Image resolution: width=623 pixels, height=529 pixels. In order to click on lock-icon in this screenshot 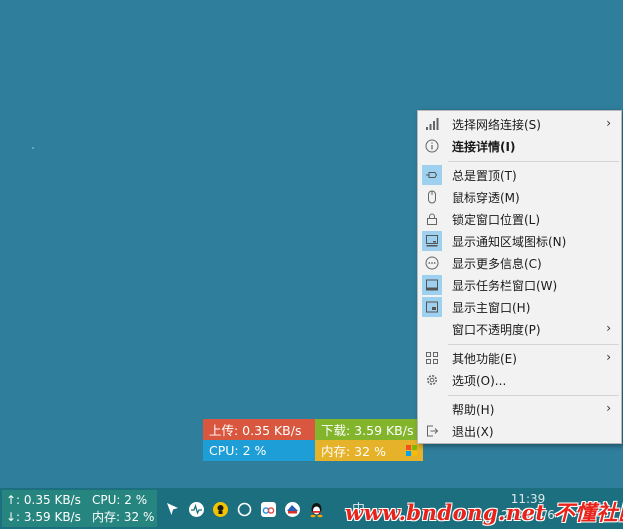, I will do `click(432, 219)`.